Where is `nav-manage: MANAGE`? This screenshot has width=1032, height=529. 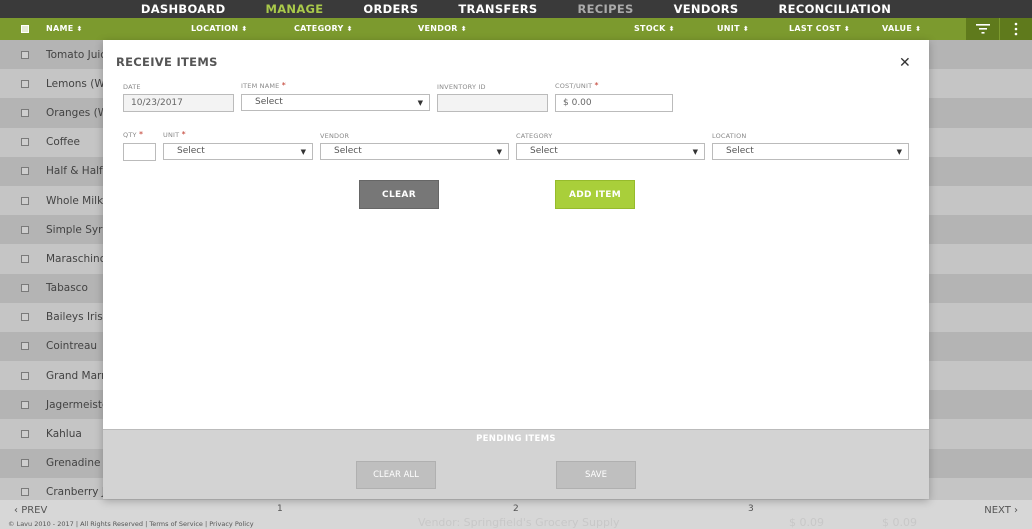 nav-manage: MANAGE is located at coordinates (294, 9).